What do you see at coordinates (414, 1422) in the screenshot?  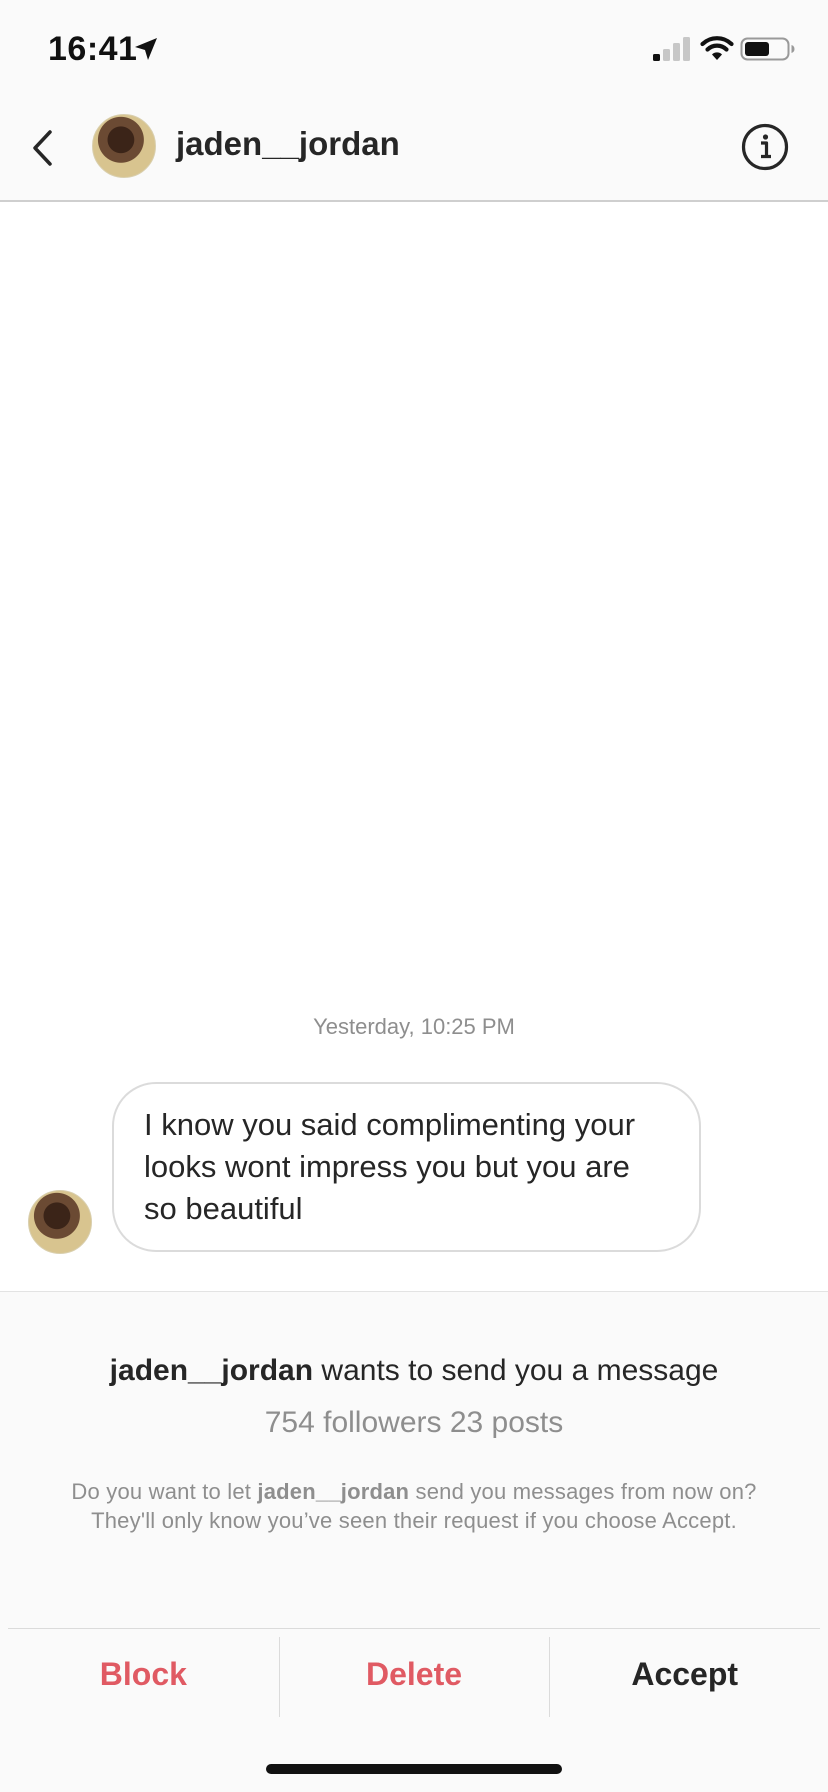 I see `request-stats: 754 followers 23 posts` at bounding box center [414, 1422].